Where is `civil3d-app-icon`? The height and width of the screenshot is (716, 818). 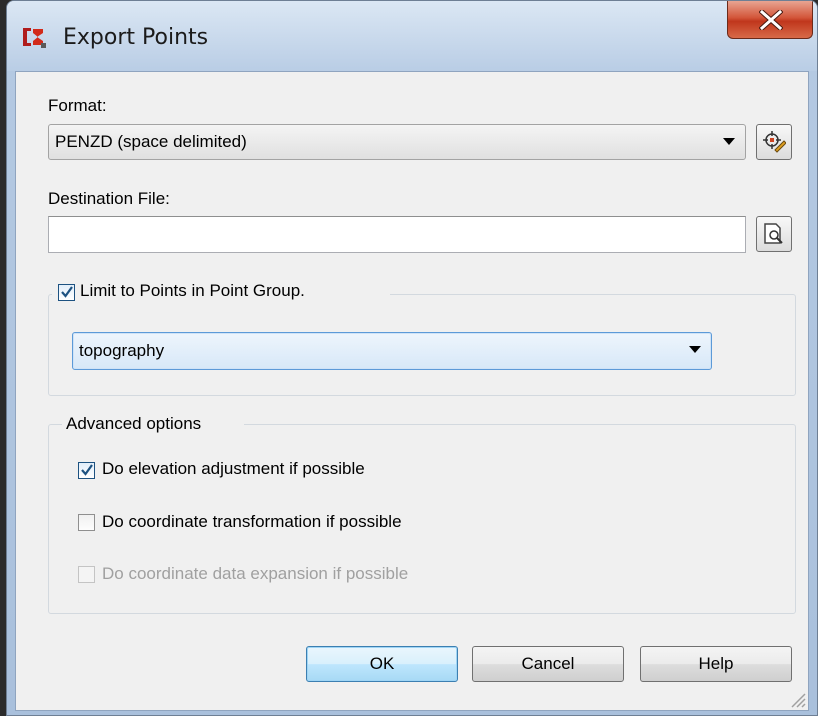 civil3d-app-icon is located at coordinates (34, 37).